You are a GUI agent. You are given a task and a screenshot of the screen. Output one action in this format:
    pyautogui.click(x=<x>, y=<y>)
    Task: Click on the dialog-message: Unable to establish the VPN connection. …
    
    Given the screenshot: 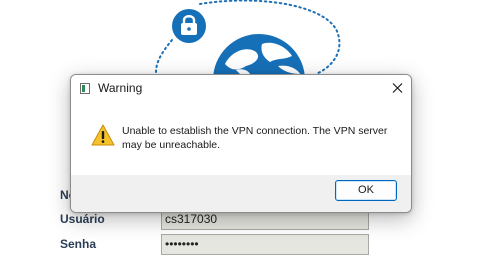 What is the action you would take?
    pyautogui.click(x=255, y=138)
    